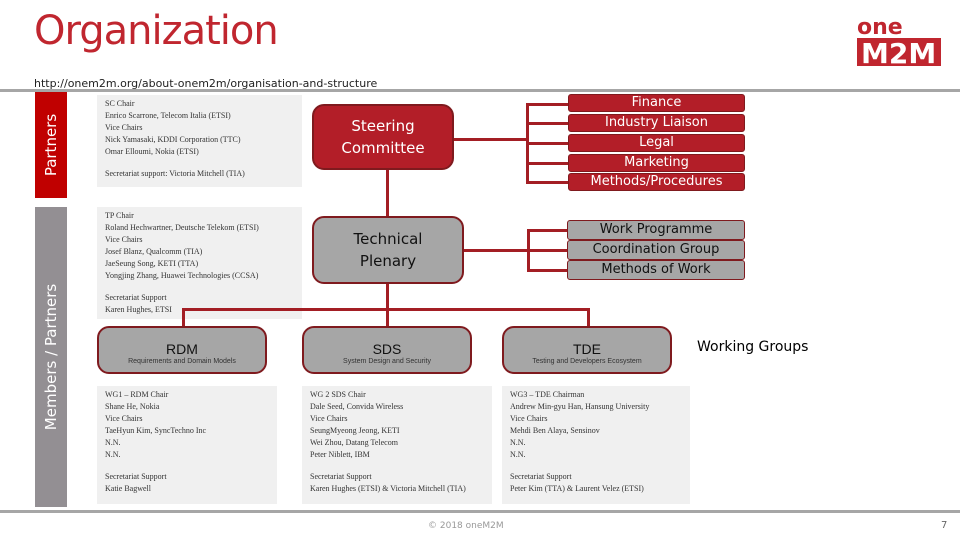  I want to click on info-line: Dale Seed, Convida Wireless, so click(357, 406).